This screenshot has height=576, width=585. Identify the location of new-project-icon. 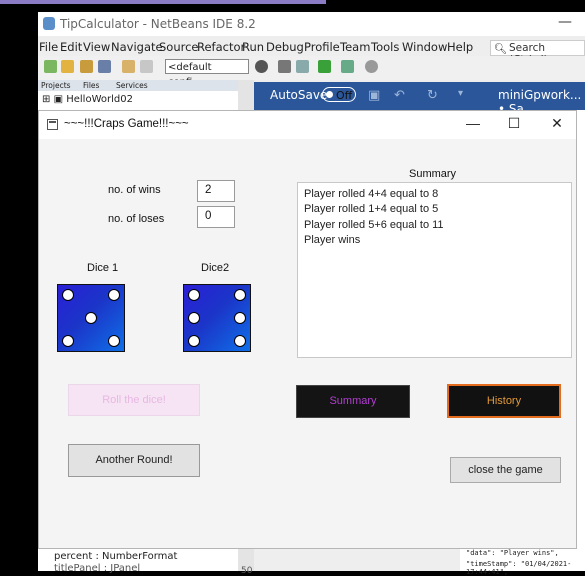
(67, 66).